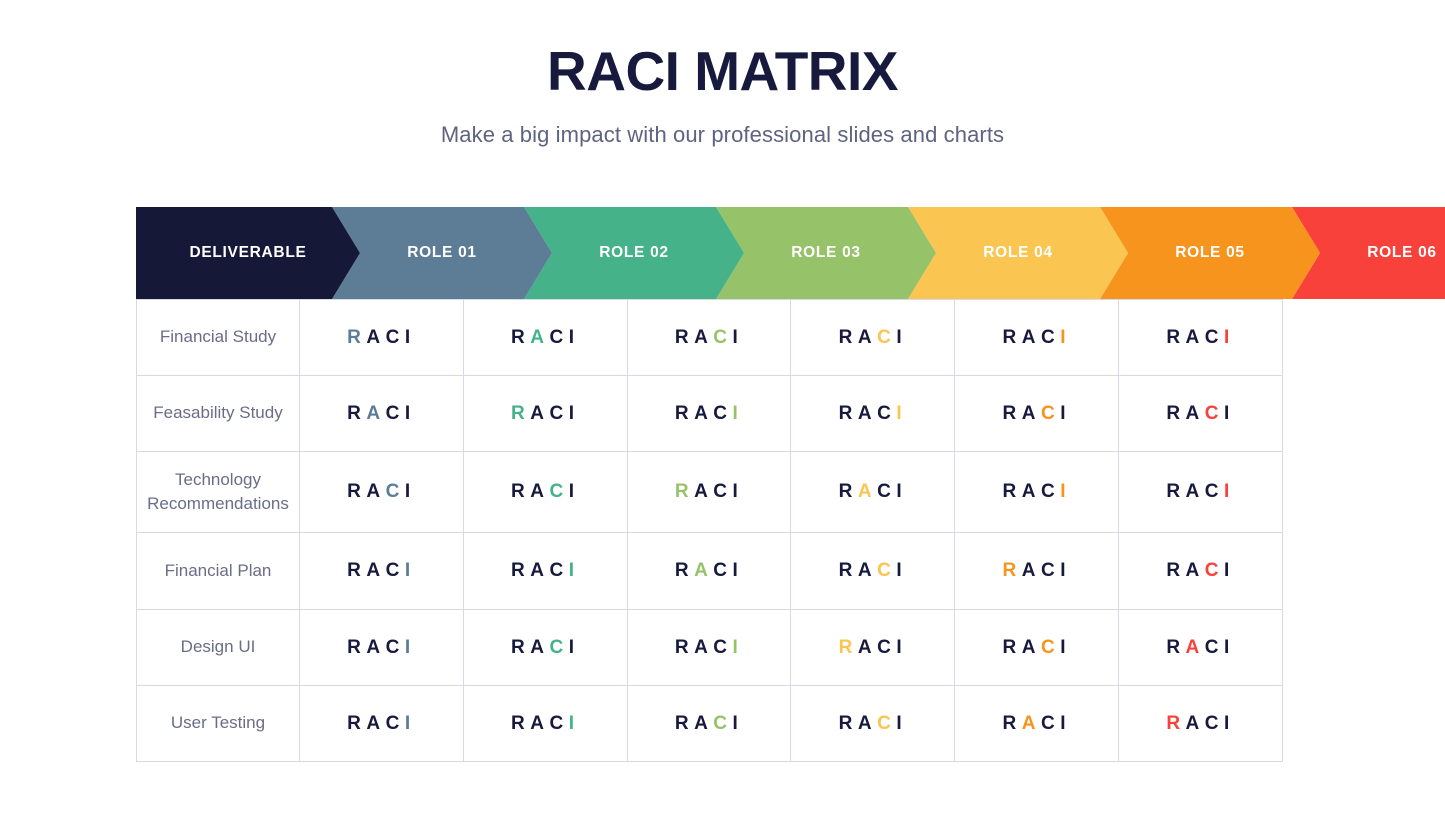  I want to click on column-header-label: ROLE 01, so click(442, 252).